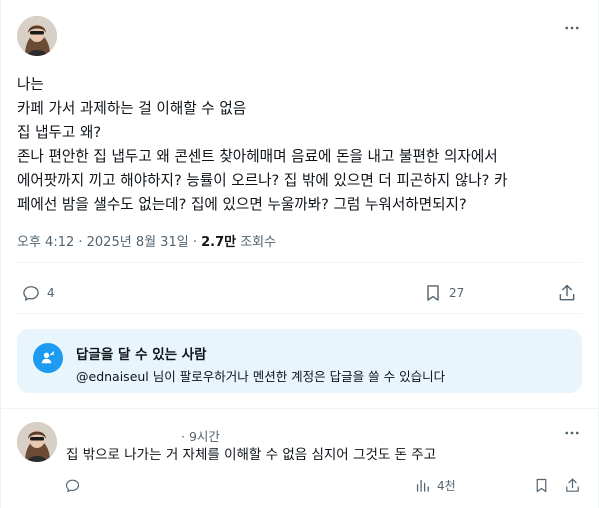  I want to click on post-text-line: 나는, so click(30, 84).